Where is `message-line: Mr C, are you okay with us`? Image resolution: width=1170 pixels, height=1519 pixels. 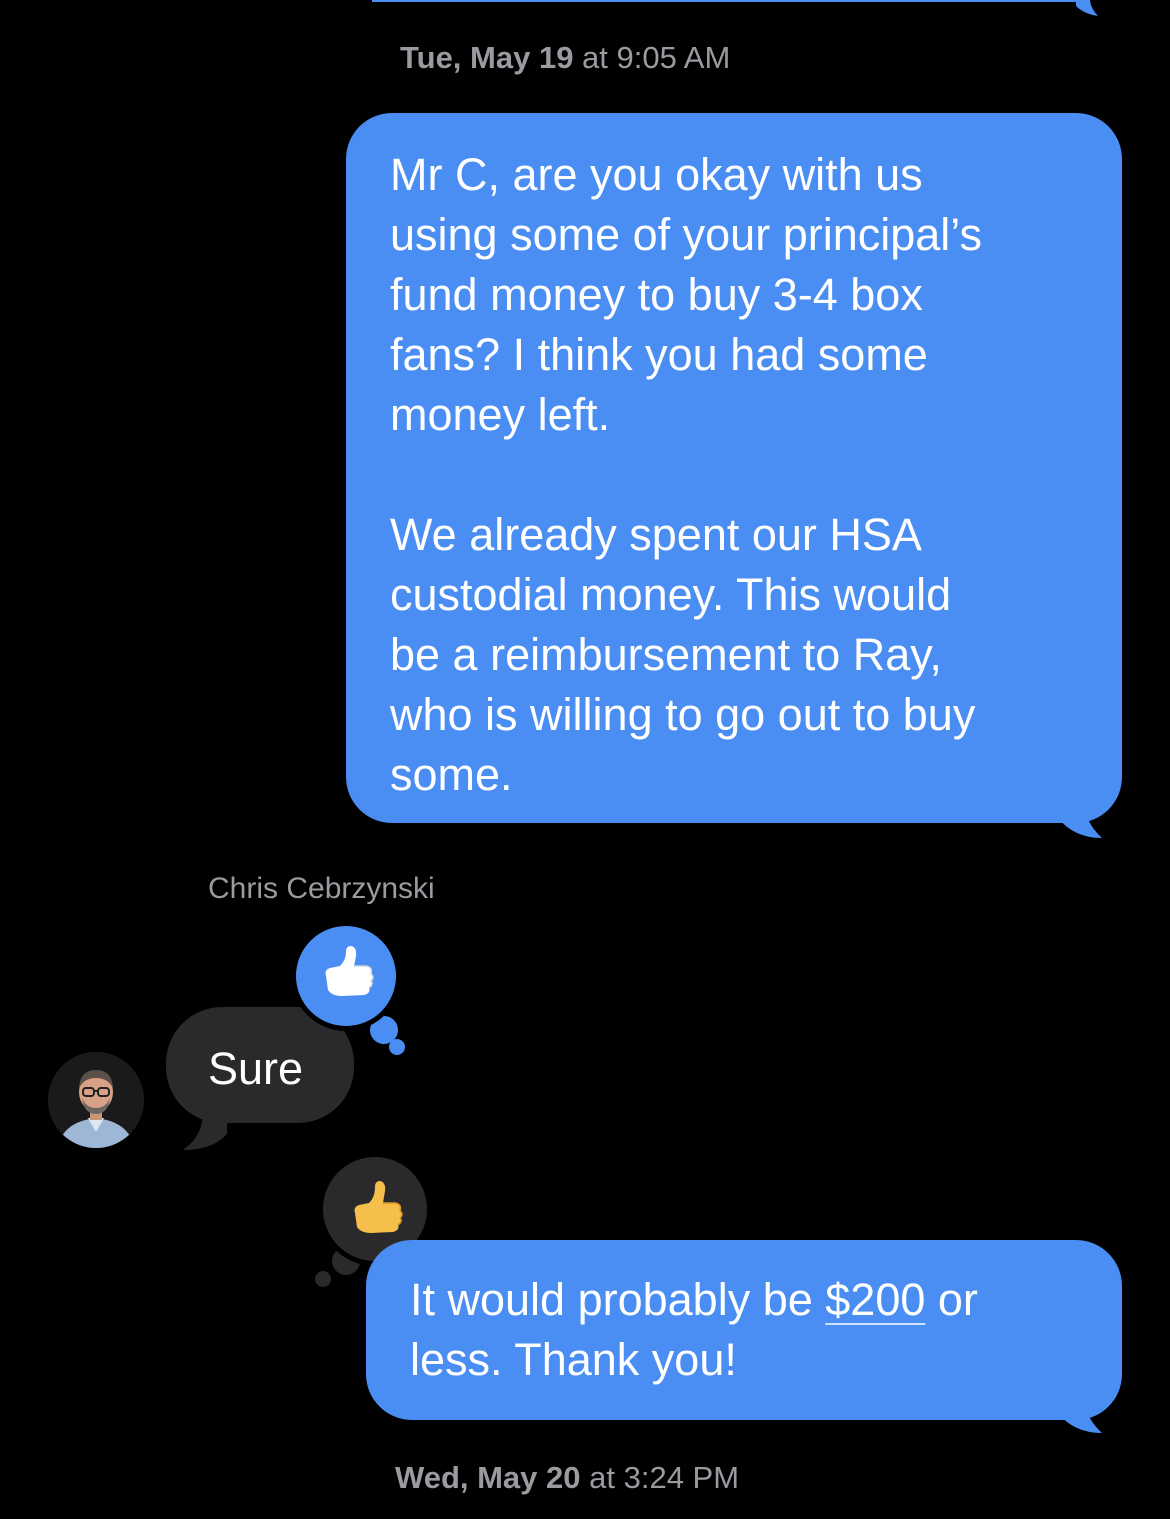 message-line: Mr C, are you okay with us is located at coordinates (656, 174).